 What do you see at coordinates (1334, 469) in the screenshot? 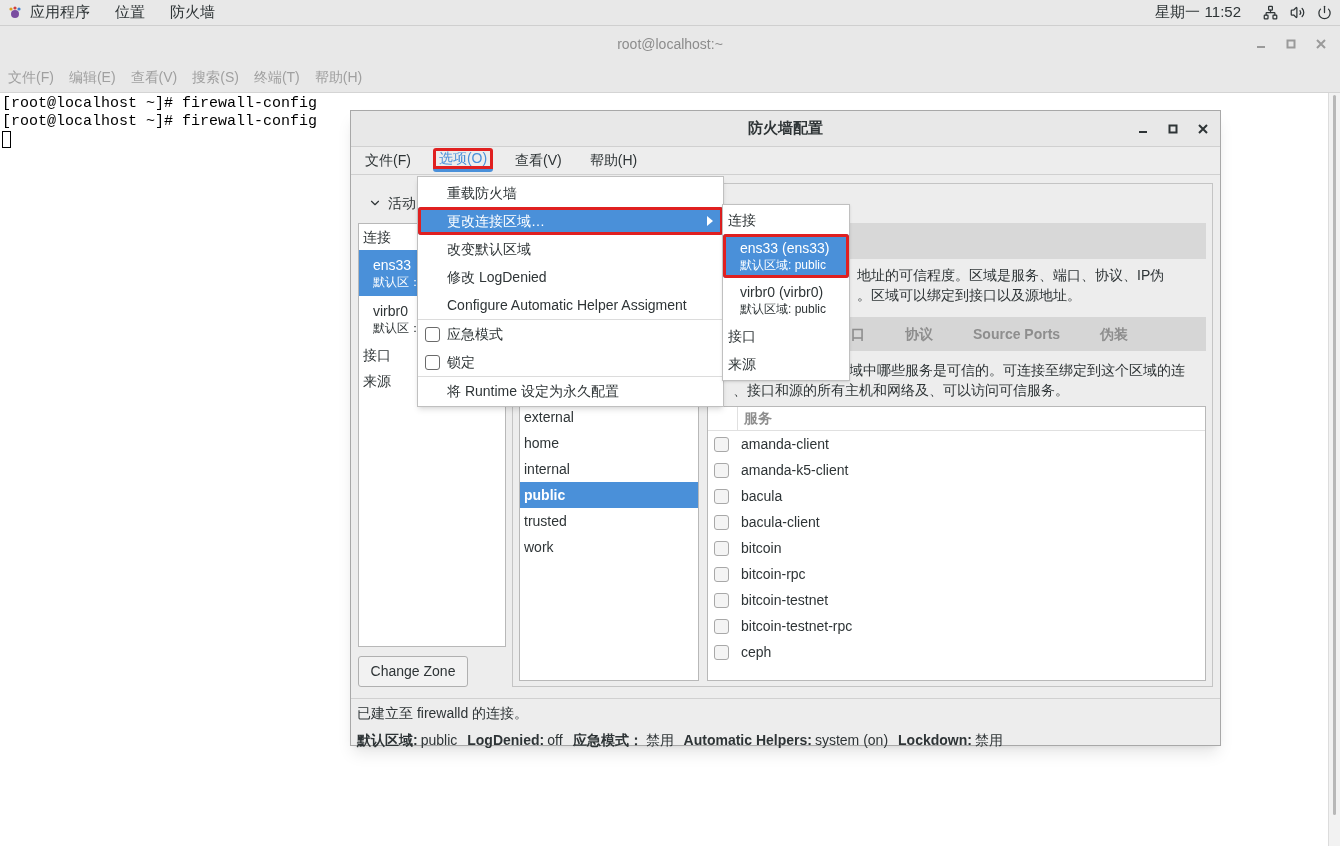
I see `scrollbar` at bounding box center [1334, 469].